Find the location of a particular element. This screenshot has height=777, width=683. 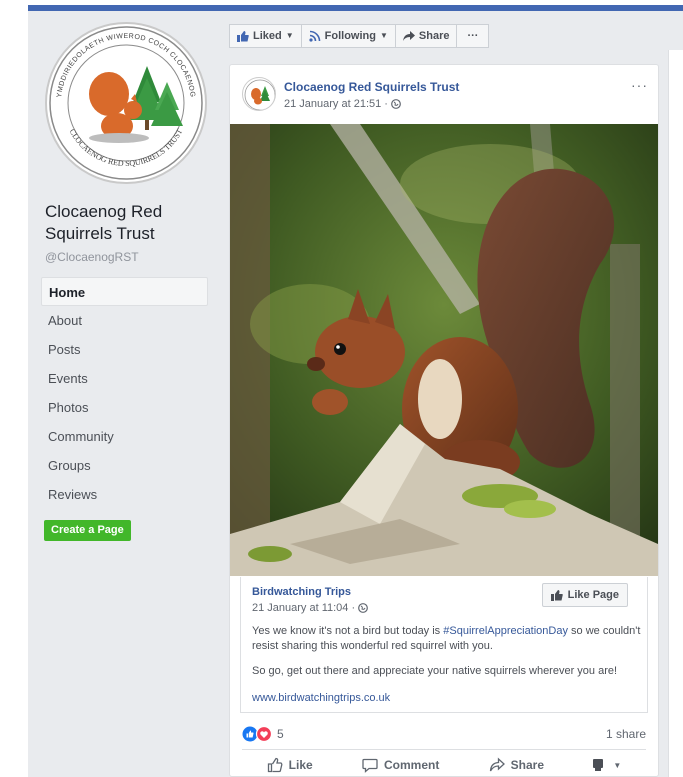

post-options-icon: ··· is located at coordinates (639, 85).